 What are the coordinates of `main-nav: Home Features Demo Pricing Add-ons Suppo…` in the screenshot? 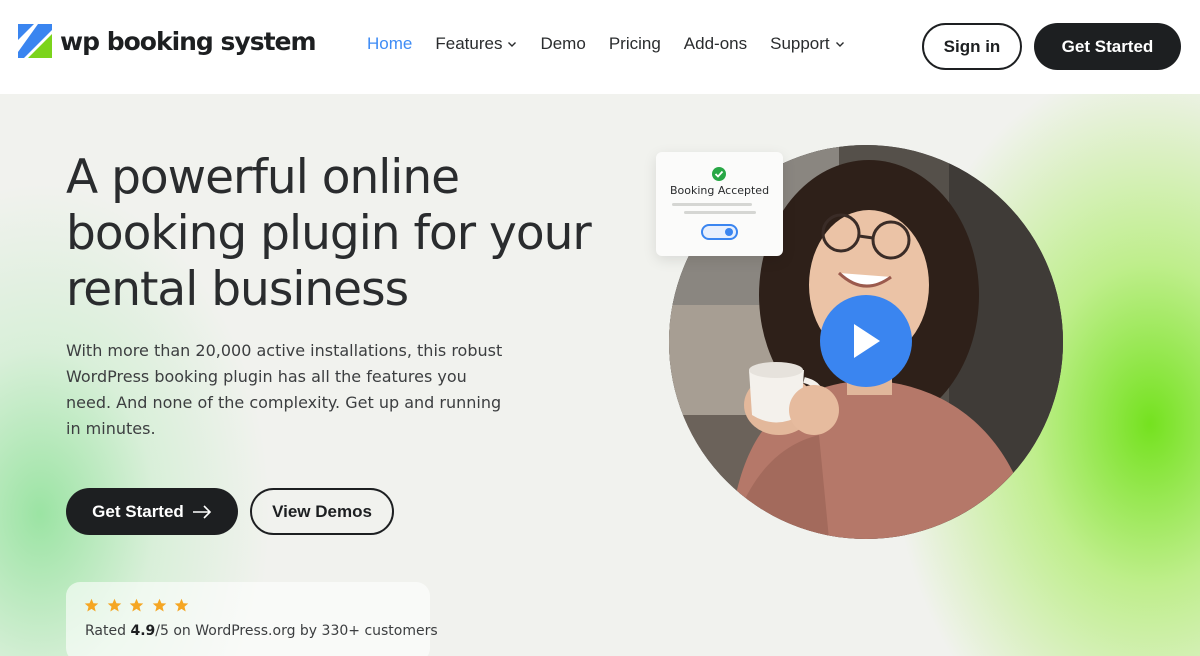 It's located at (617, 44).